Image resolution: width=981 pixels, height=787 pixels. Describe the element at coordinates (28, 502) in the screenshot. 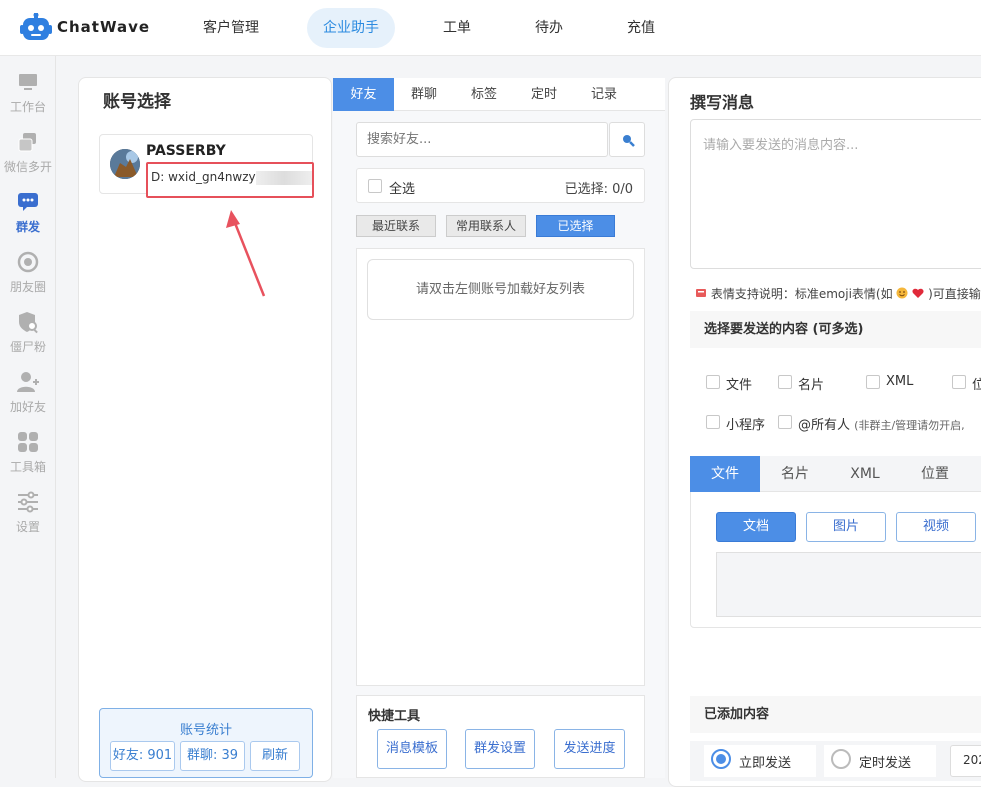

I see `sliders-icon` at that location.